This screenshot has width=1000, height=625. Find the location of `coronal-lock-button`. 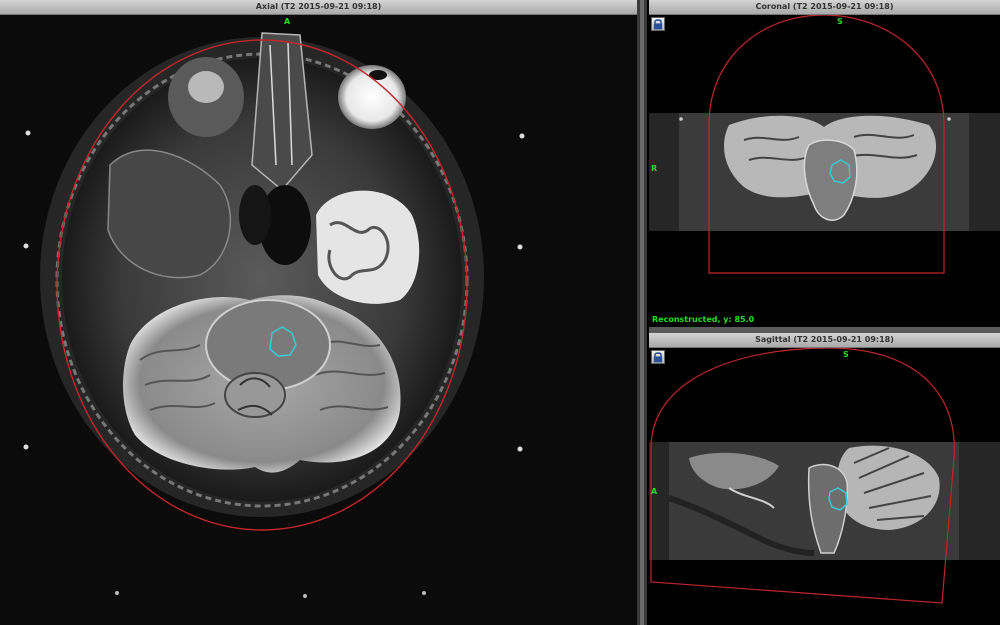

coronal-lock-button is located at coordinates (658, 24).